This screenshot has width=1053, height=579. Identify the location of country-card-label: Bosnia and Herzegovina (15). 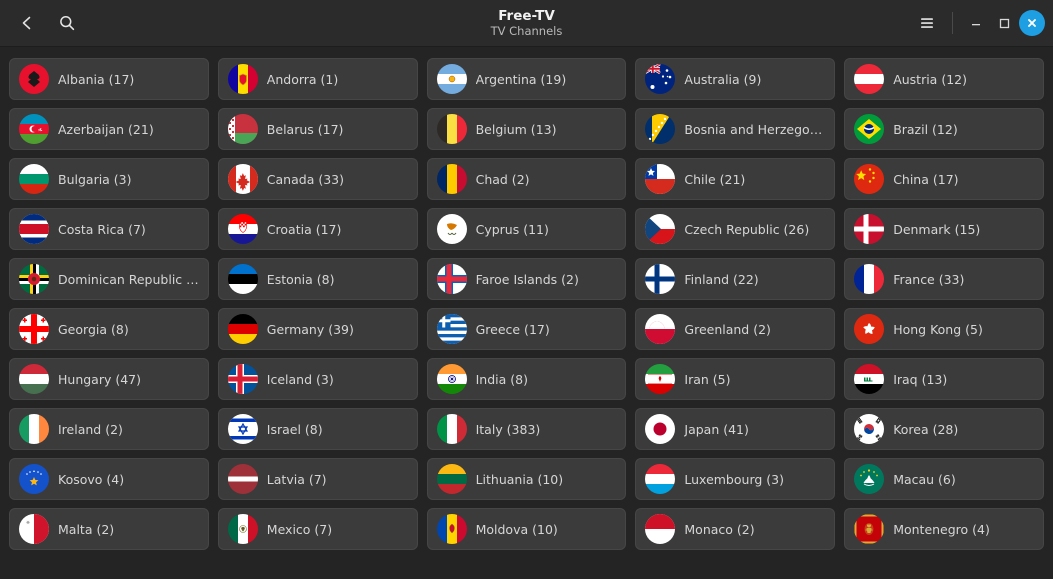
(754, 129).